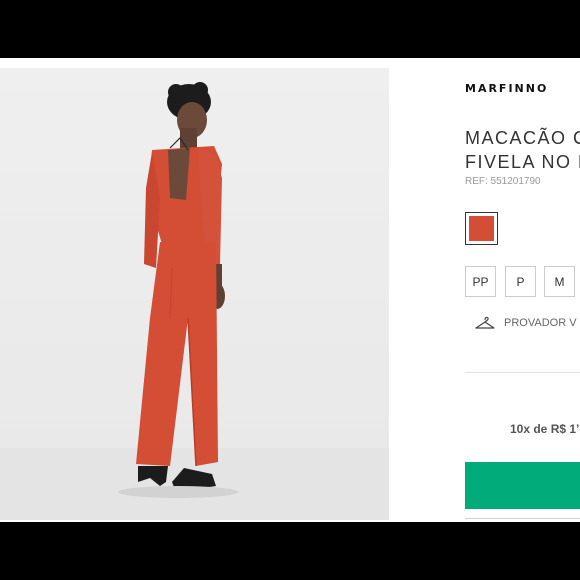 The image size is (580, 580). I want to click on letterbox-bottom, so click(290, 551).